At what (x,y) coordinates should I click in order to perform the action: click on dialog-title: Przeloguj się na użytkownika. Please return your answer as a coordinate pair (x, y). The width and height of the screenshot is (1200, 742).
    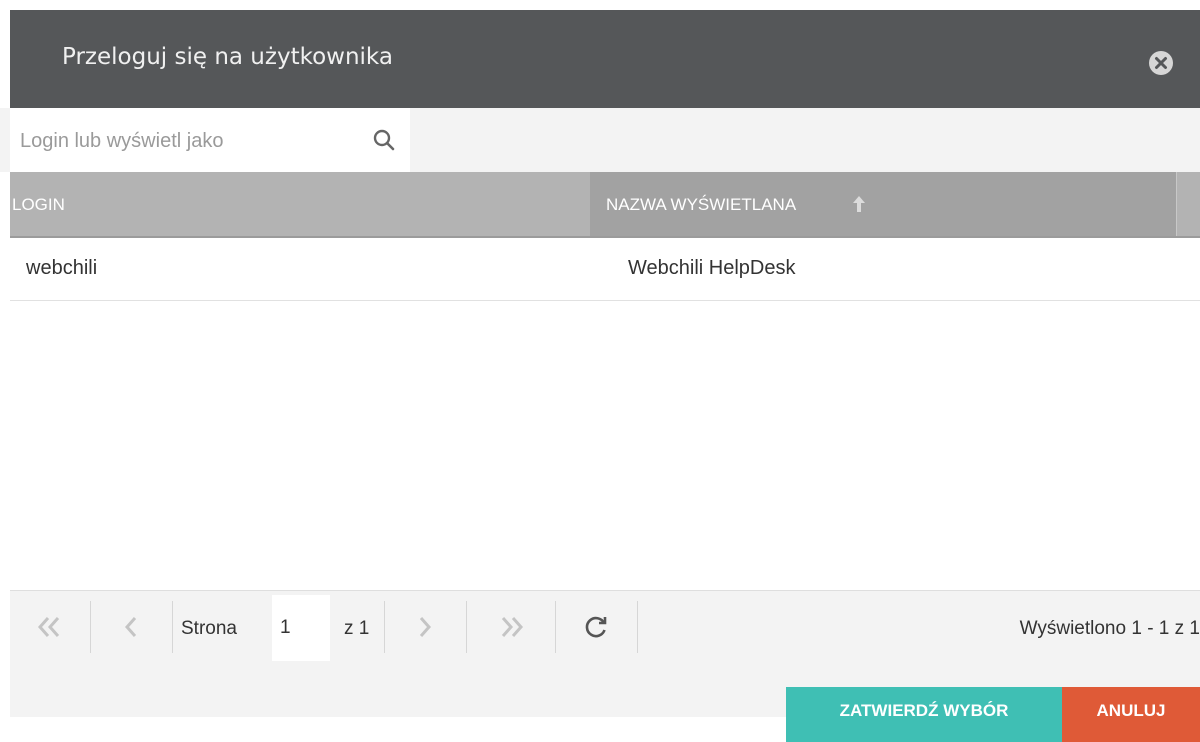
    Looking at the image, I should click on (227, 57).